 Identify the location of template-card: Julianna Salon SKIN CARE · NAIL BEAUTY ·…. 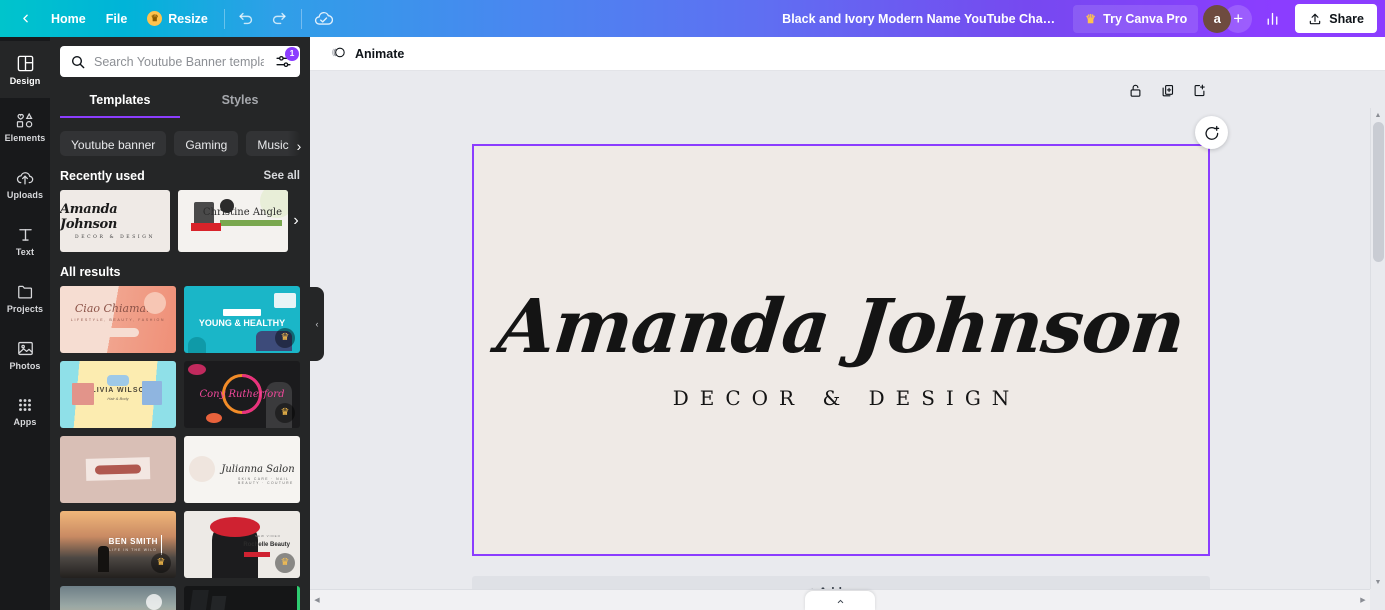
(242, 469).